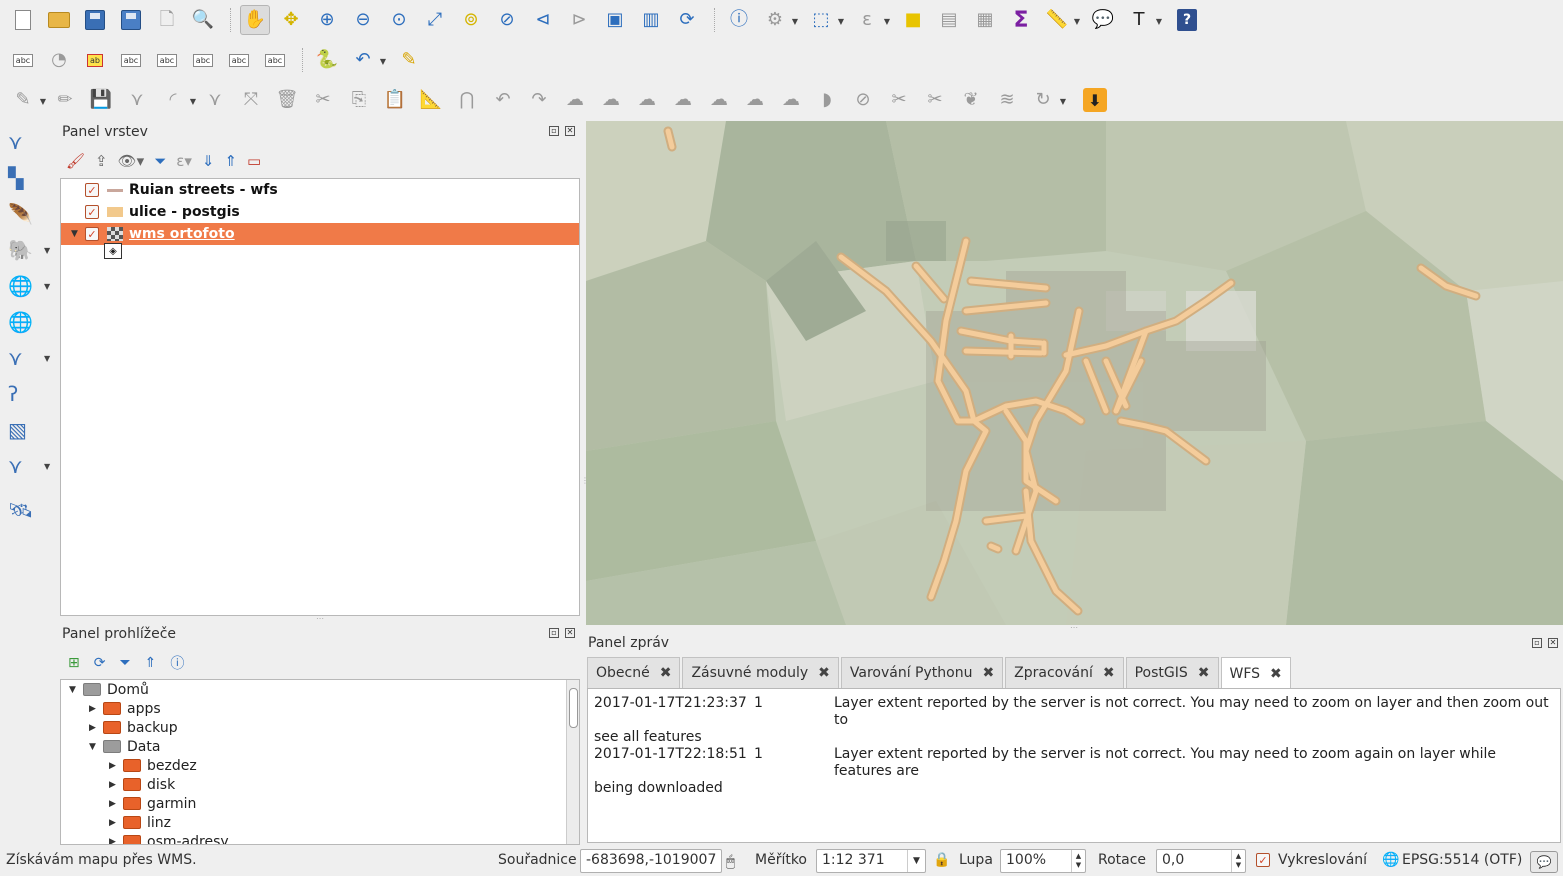  I want to click on add-vector-layer-icon: ⋎, so click(25, 142).